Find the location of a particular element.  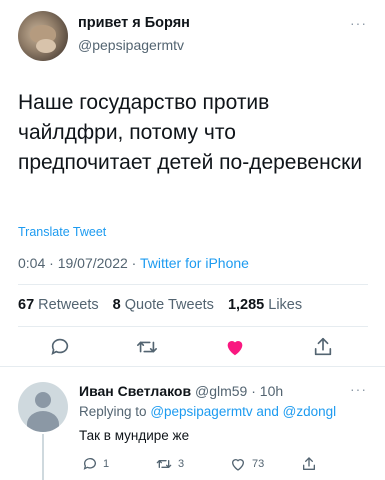

translate-tweet-link: Translate Tweet is located at coordinates (62, 232).